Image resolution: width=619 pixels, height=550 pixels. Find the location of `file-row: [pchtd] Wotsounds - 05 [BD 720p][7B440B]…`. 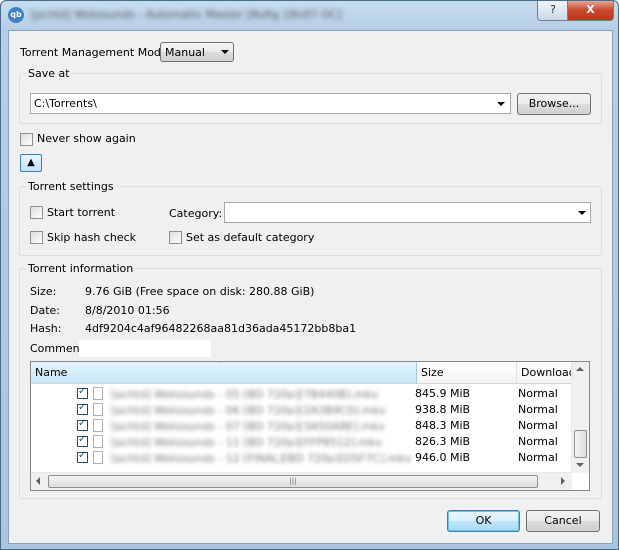

file-row: [pchtd] Wotsounds - 05 [BD 720p][7B440B]… is located at coordinates (304, 394).